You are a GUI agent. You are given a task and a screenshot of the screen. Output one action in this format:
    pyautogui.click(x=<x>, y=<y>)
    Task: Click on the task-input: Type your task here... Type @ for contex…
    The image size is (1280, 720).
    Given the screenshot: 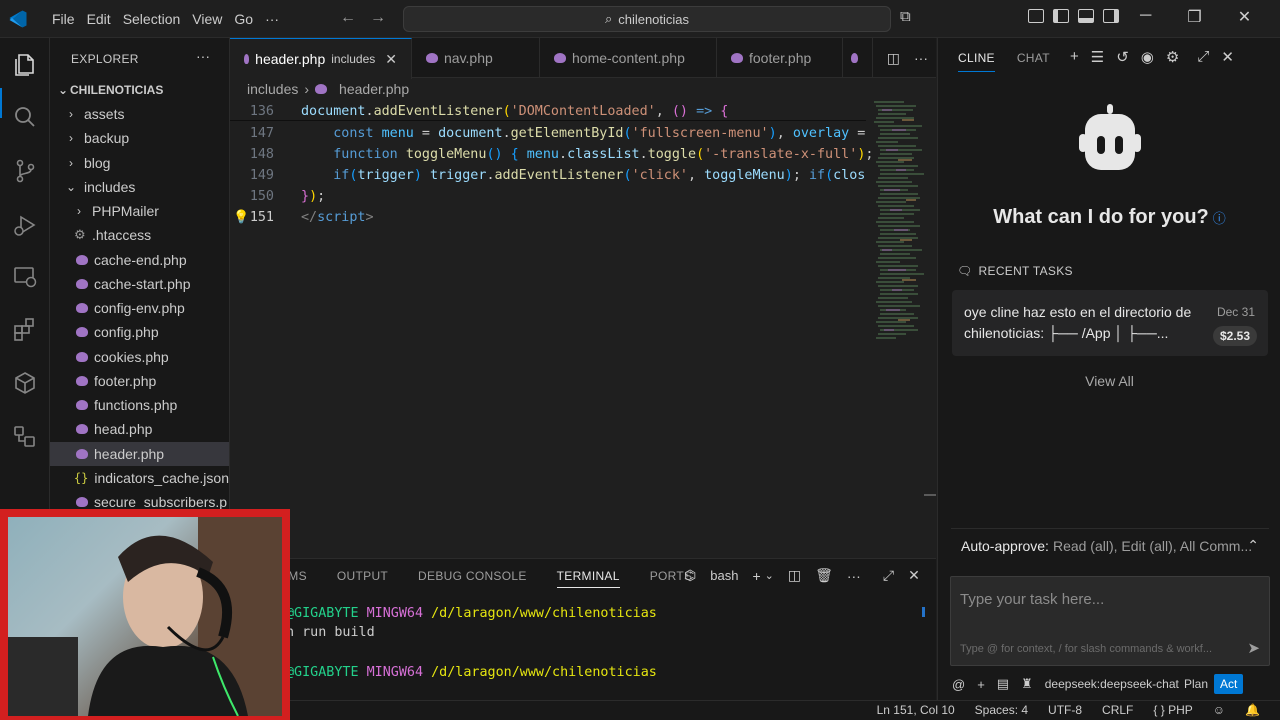 What is the action you would take?
    pyautogui.click(x=1110, y=621)
    